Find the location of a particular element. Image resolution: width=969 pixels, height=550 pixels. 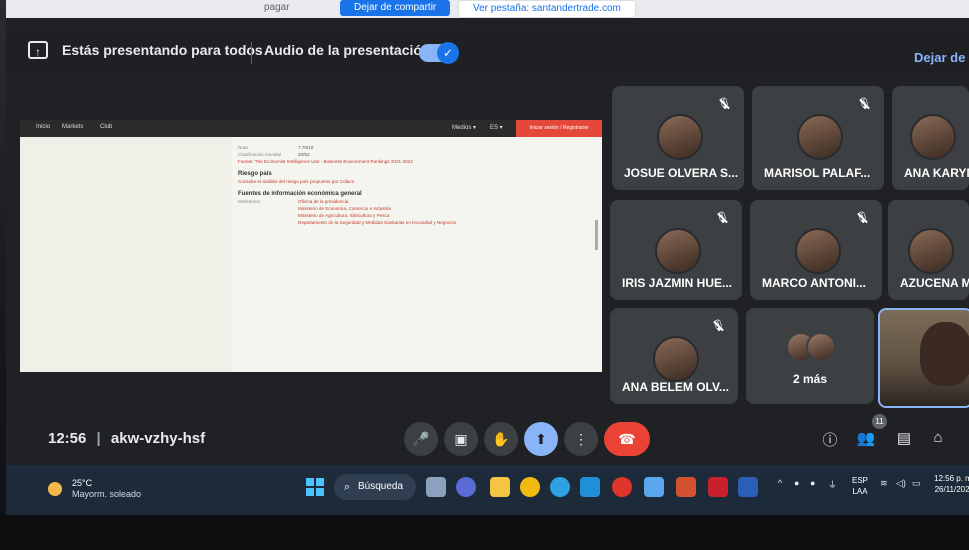

battery-icon: ▭ is located at coordinates (916, 483).